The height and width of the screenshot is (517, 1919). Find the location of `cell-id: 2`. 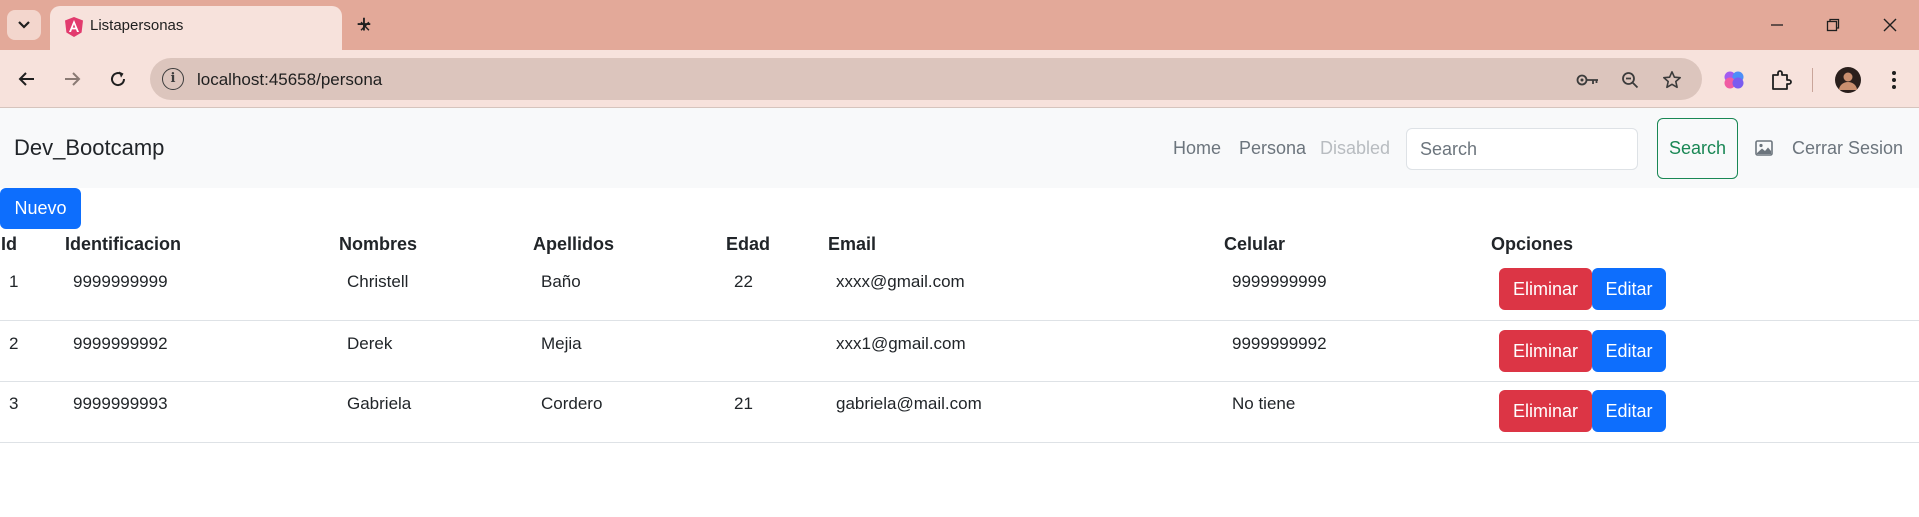

cell-id: 2 is located at coordinates (14, 343).